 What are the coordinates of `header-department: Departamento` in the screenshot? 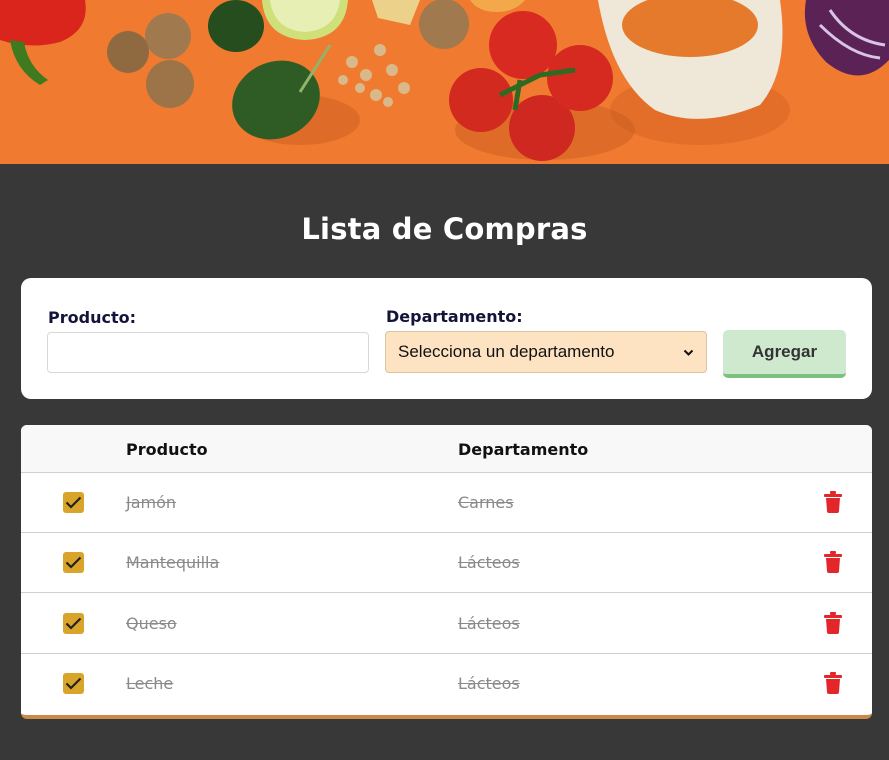 It's located at (523, 449).